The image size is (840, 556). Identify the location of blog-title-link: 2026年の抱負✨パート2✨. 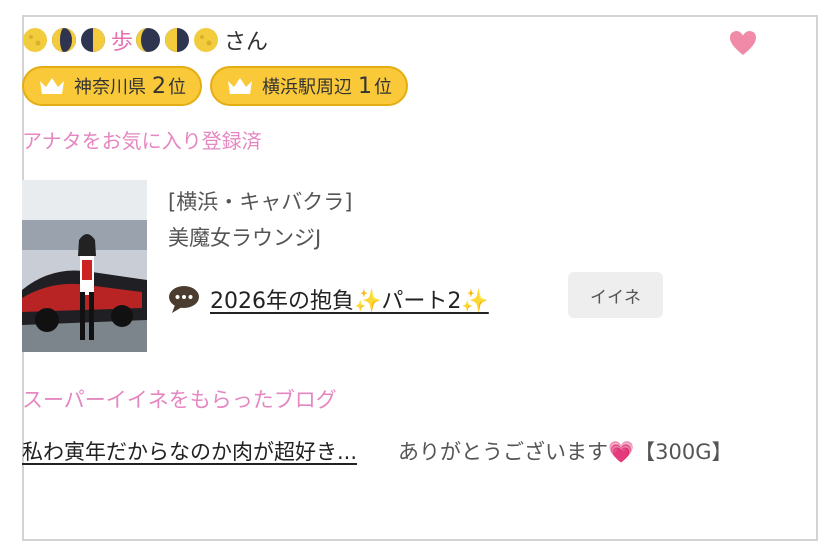
(349, 299).